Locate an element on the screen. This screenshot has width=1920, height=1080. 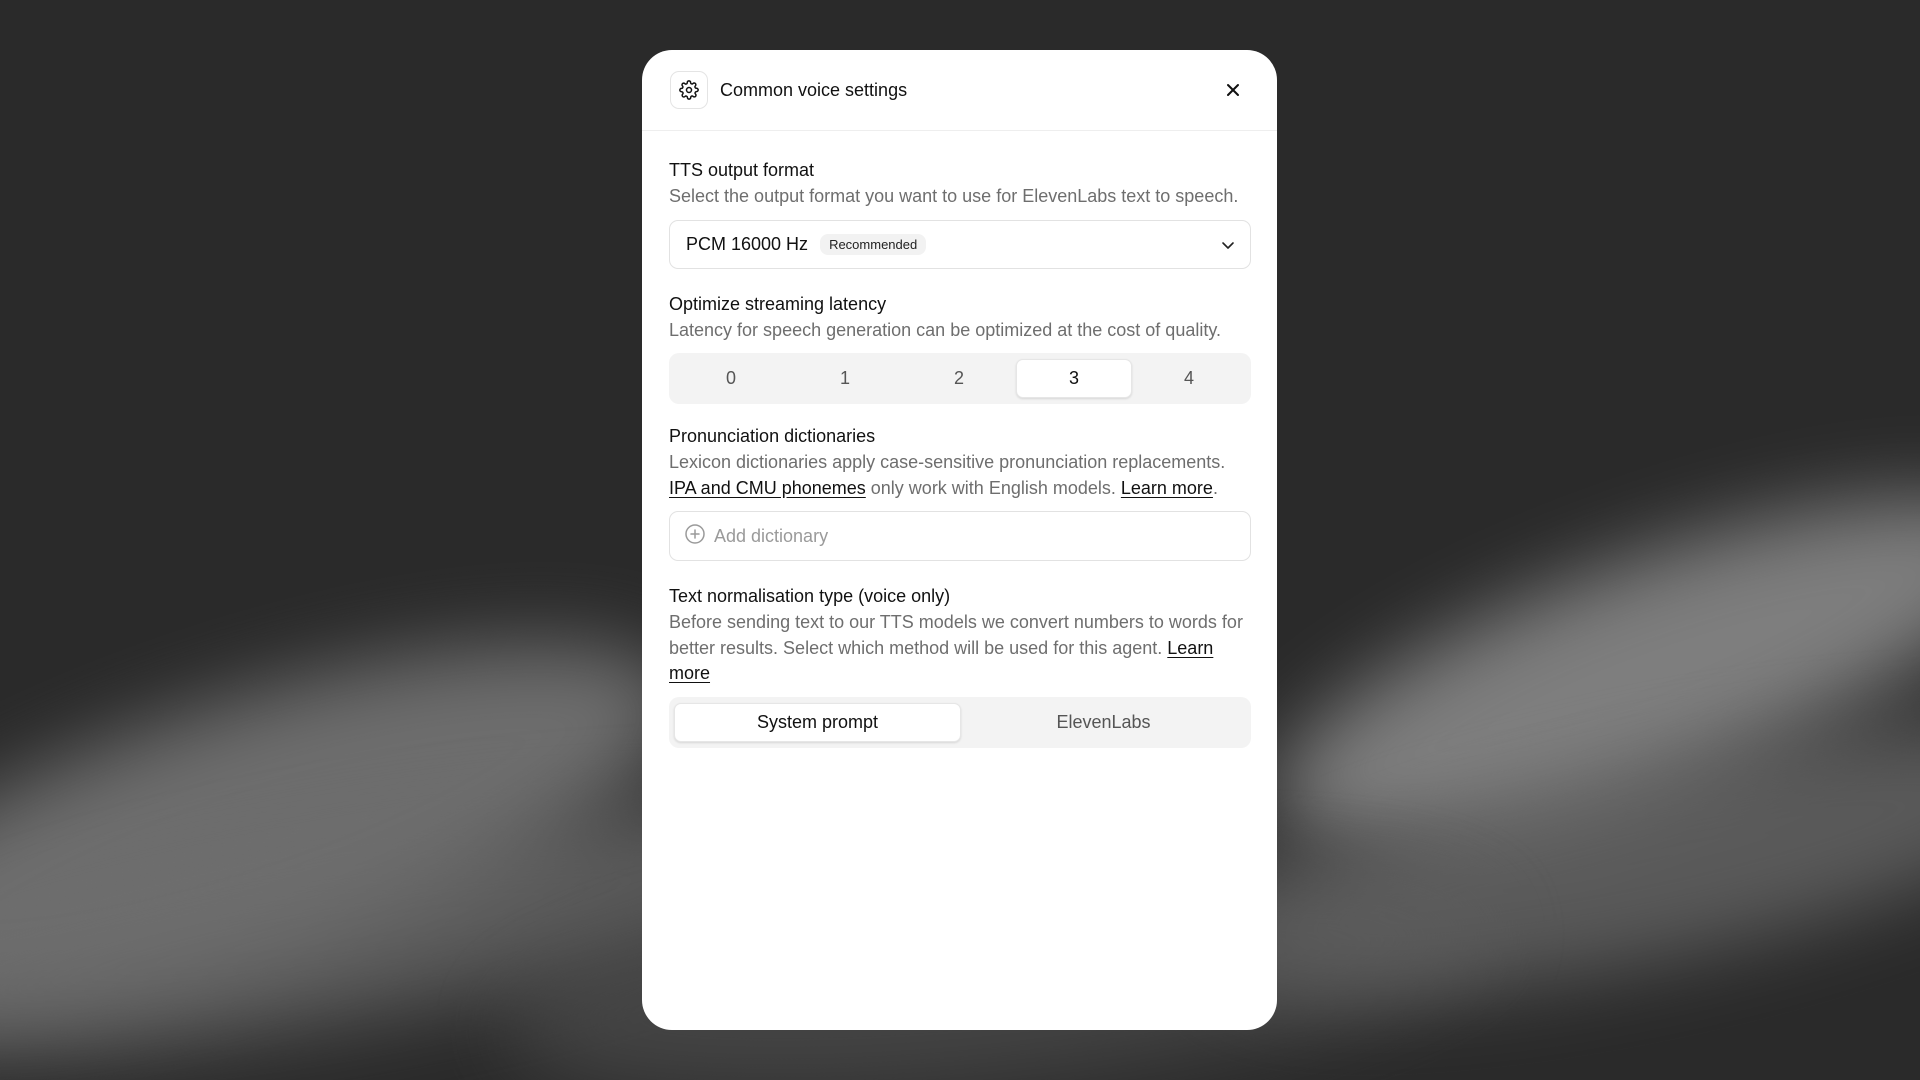
tts-format-select: PCM 16000 Hz Recommended is located at coordinates (960, 244).